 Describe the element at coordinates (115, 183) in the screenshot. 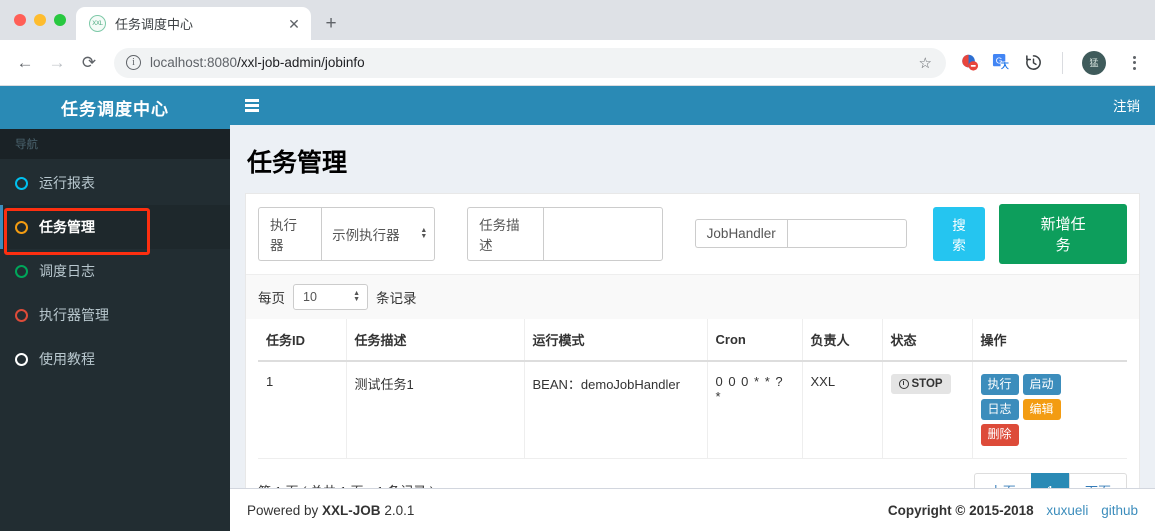

I see `sidebar-item-report: 运行报表` at that location.